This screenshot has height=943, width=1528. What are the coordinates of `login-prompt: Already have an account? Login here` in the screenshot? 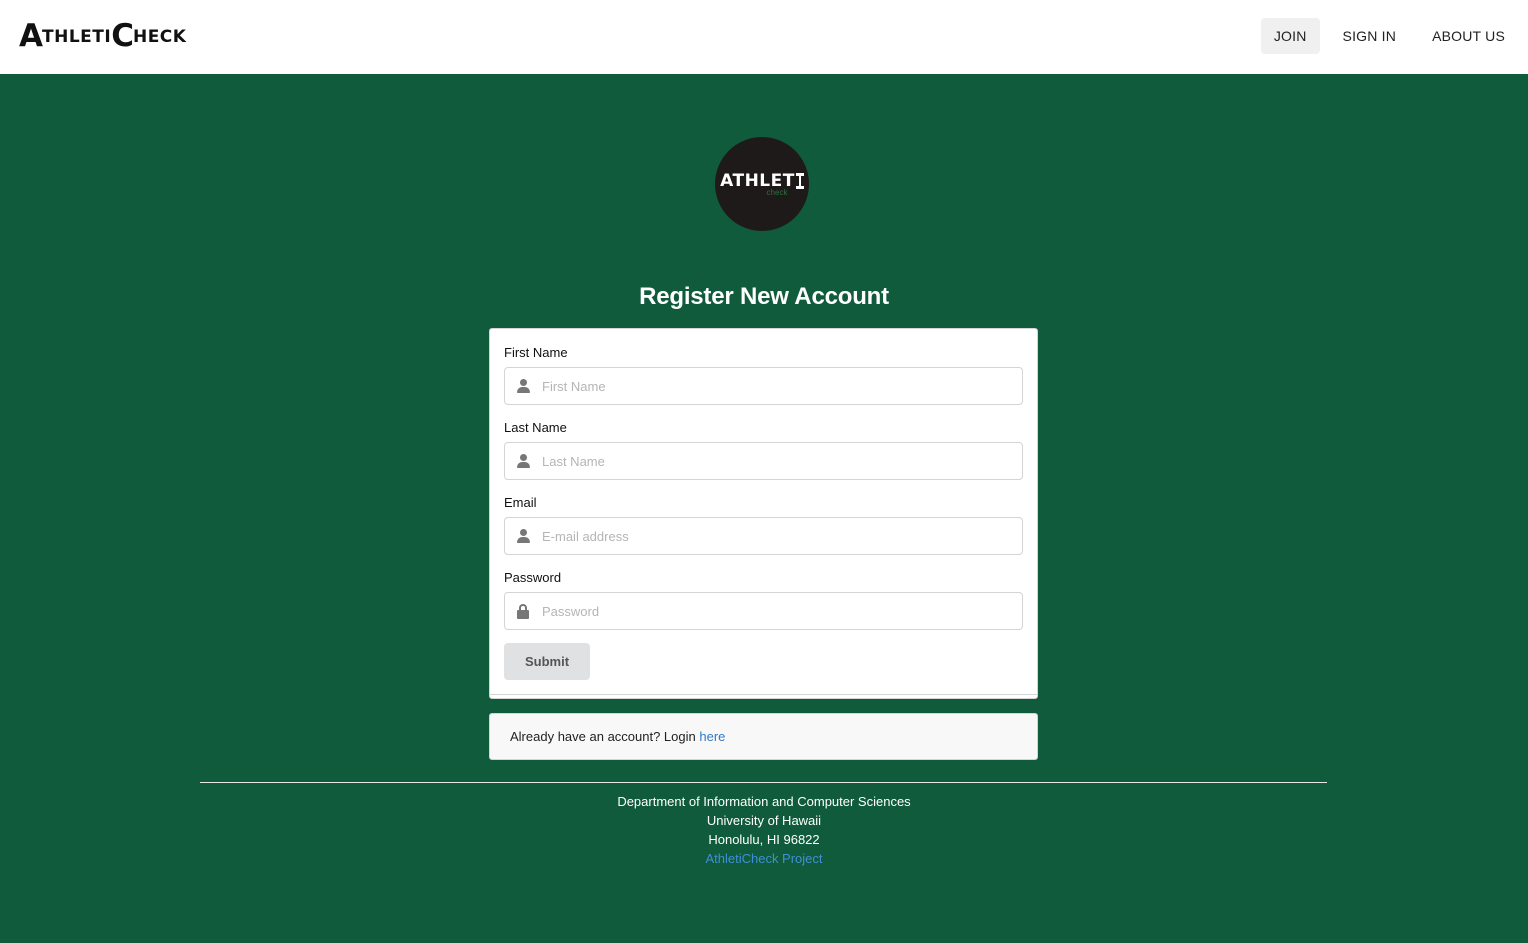 It's located at (763, 736).